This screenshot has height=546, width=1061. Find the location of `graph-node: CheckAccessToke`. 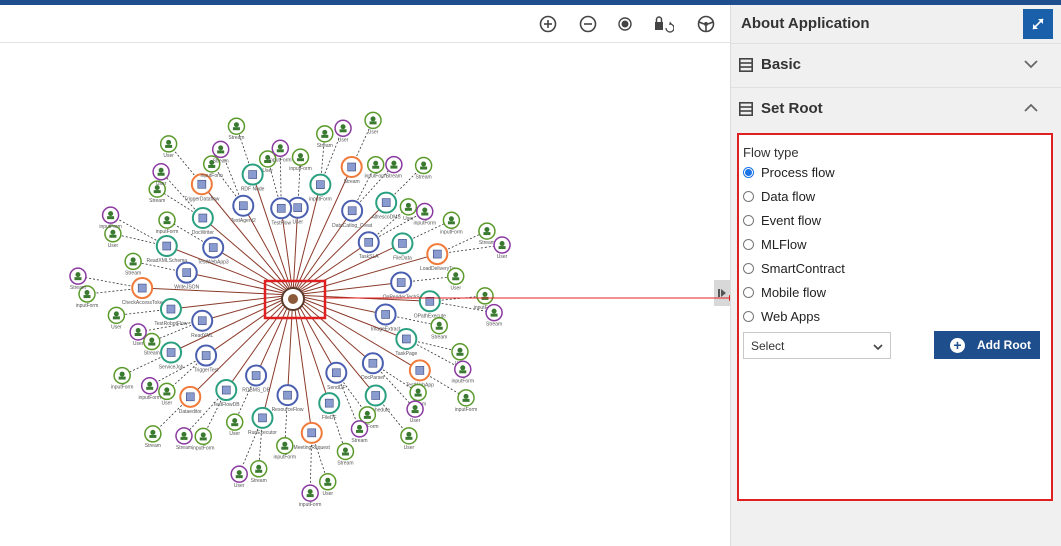

graph-node: CheckAccessToke is located at coordinates (142, 291).